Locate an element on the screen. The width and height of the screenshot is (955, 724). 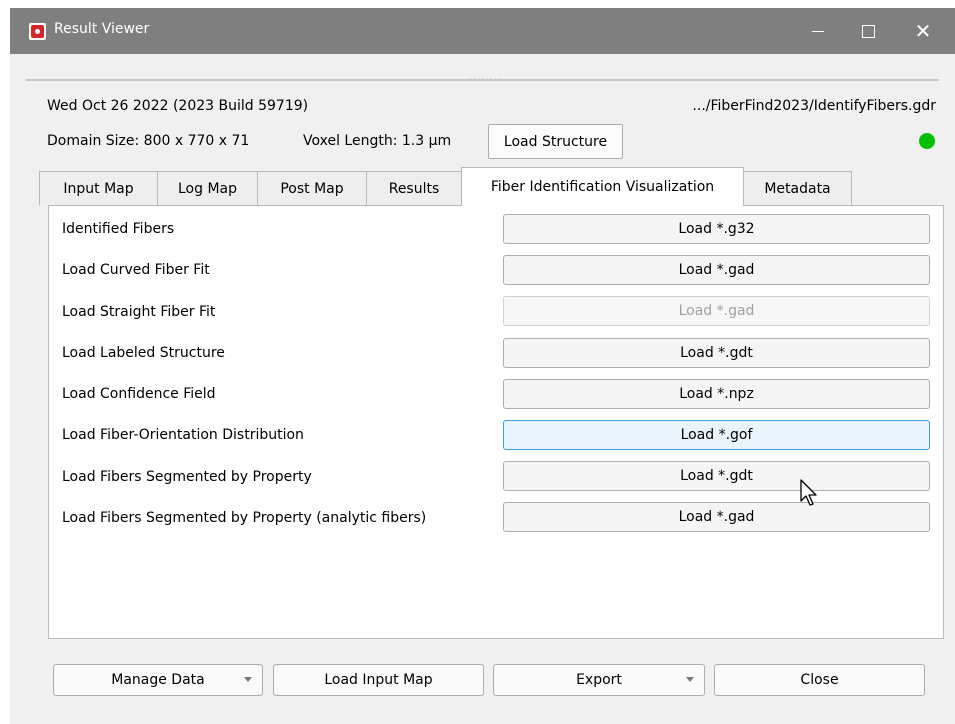
load-npz-button: Load *.npz is located at coordinates (716, 394).